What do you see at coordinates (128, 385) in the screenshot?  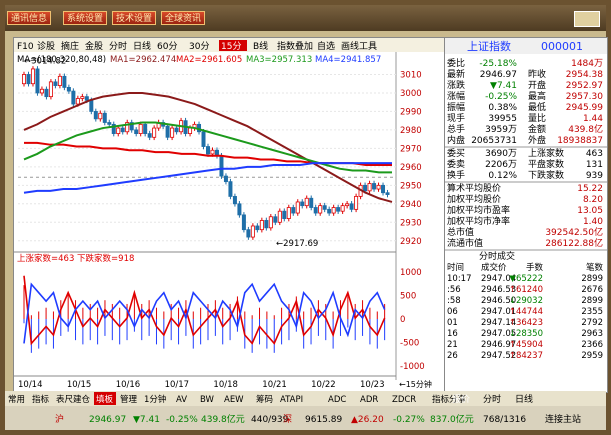 I see `x-tick-label: 10/16` at bounding box center [128, 385].